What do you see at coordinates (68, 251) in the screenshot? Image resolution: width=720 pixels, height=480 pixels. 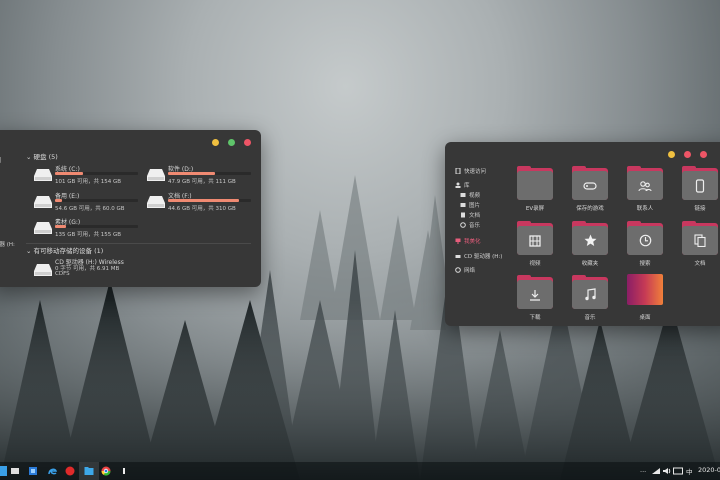 I see `removable-header-label: 有可移动存储的设备 (1)` at bounding box center [68, 251].